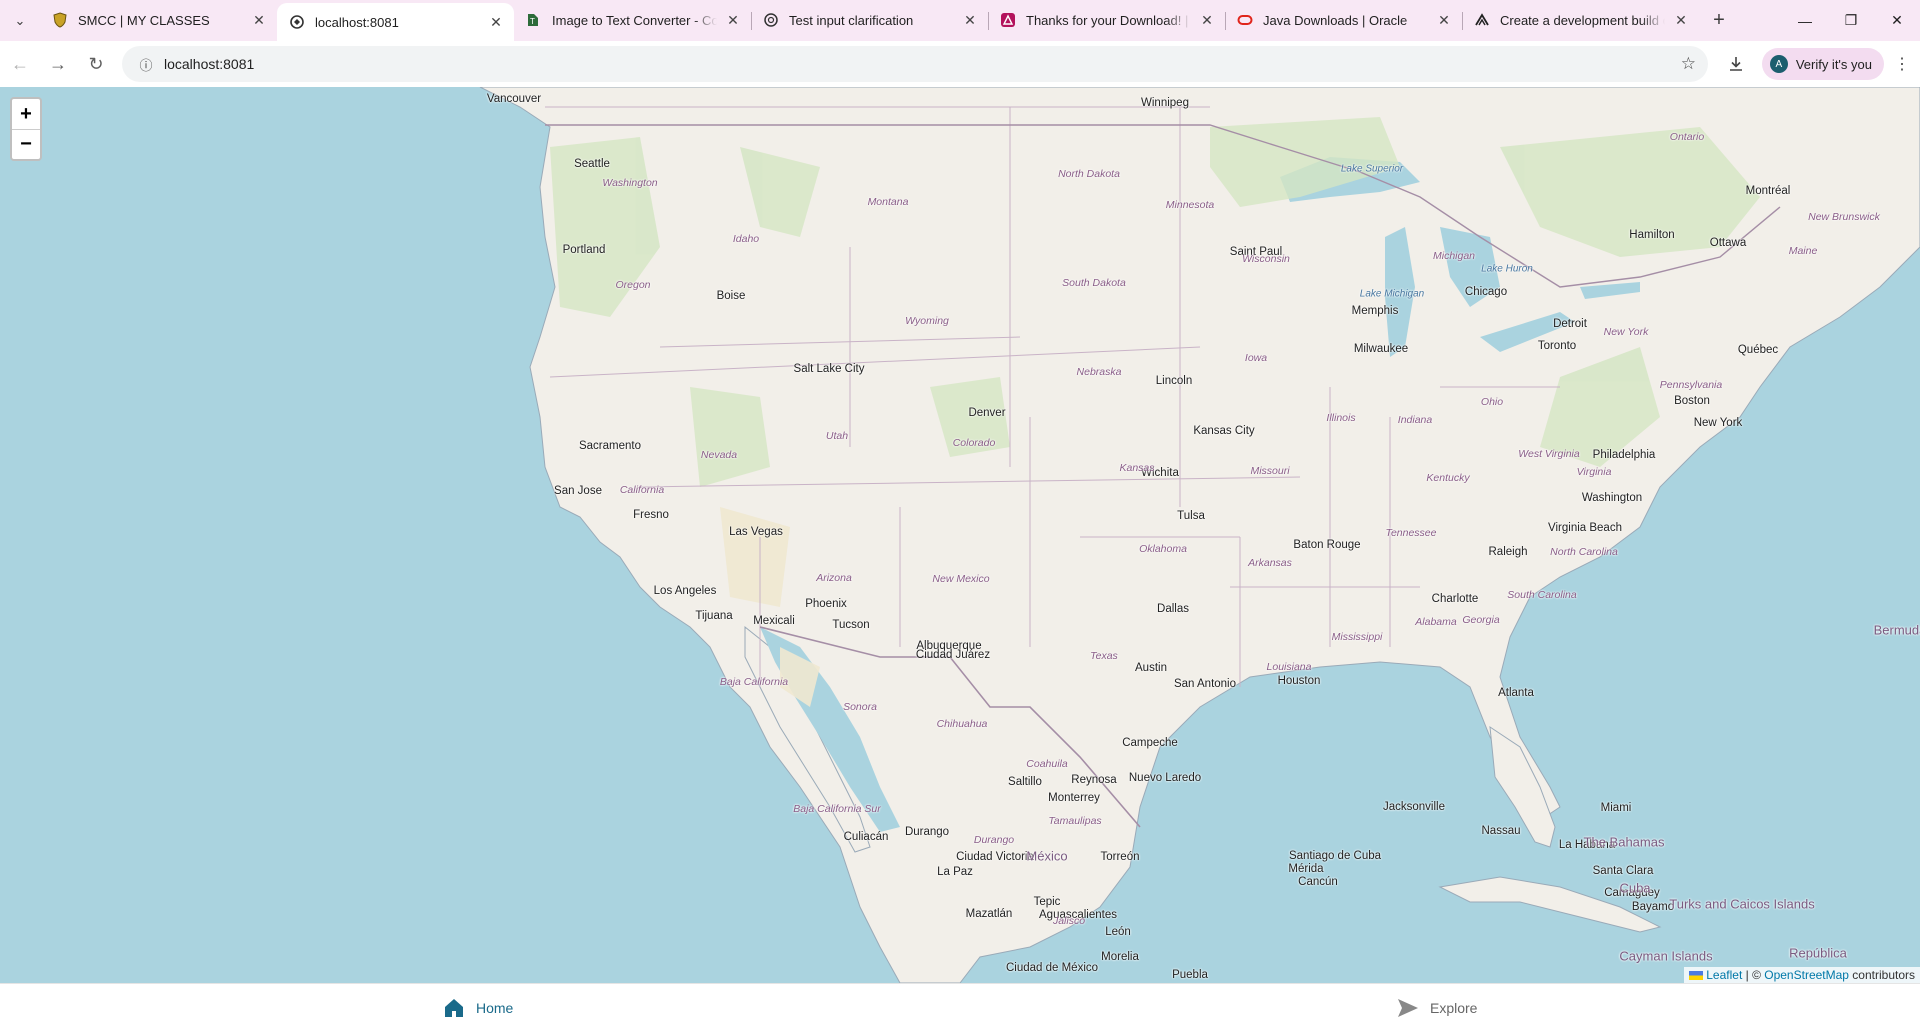 Image resolution: width=1920 pixels, height=1031 pixels. Describe the element at coordinates (1482, 20) in the screenshot. I see `expo-icon` at that location.